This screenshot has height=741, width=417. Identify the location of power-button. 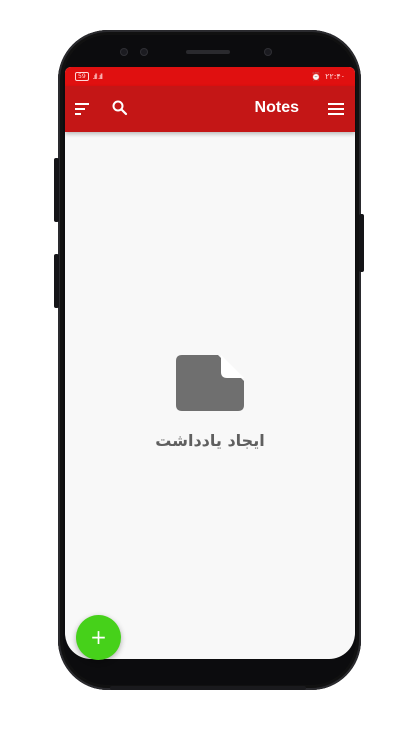
(361, 243).